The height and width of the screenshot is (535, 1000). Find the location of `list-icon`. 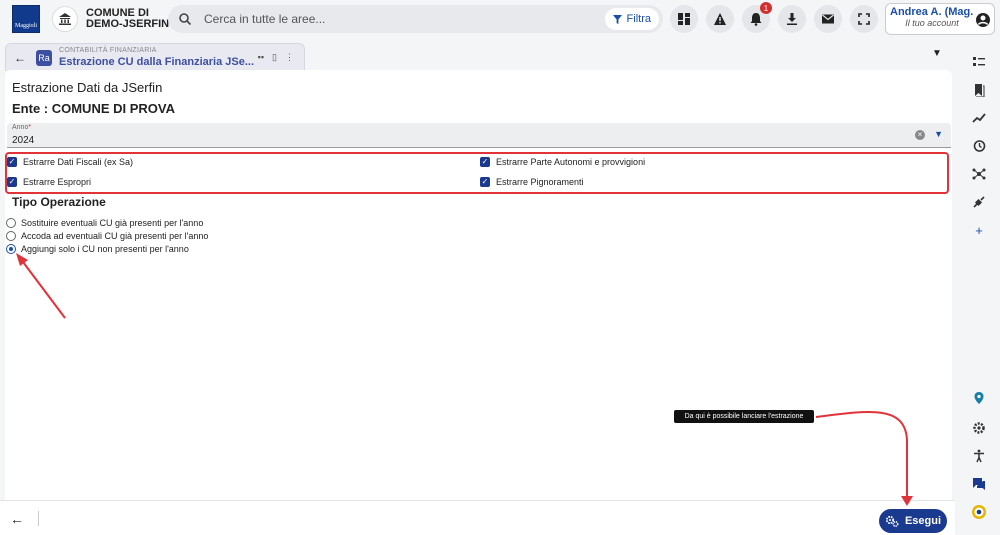

list-icon is located at coordinates (979, 62).